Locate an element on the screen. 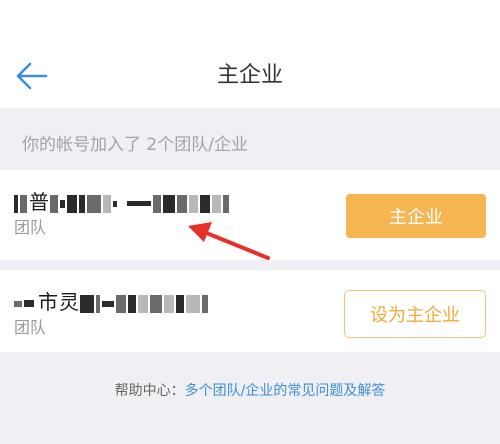 Image resolution: width=500 pixels, height=444 pixels. page-title: 主企业 is located at coordinates (249, 75).